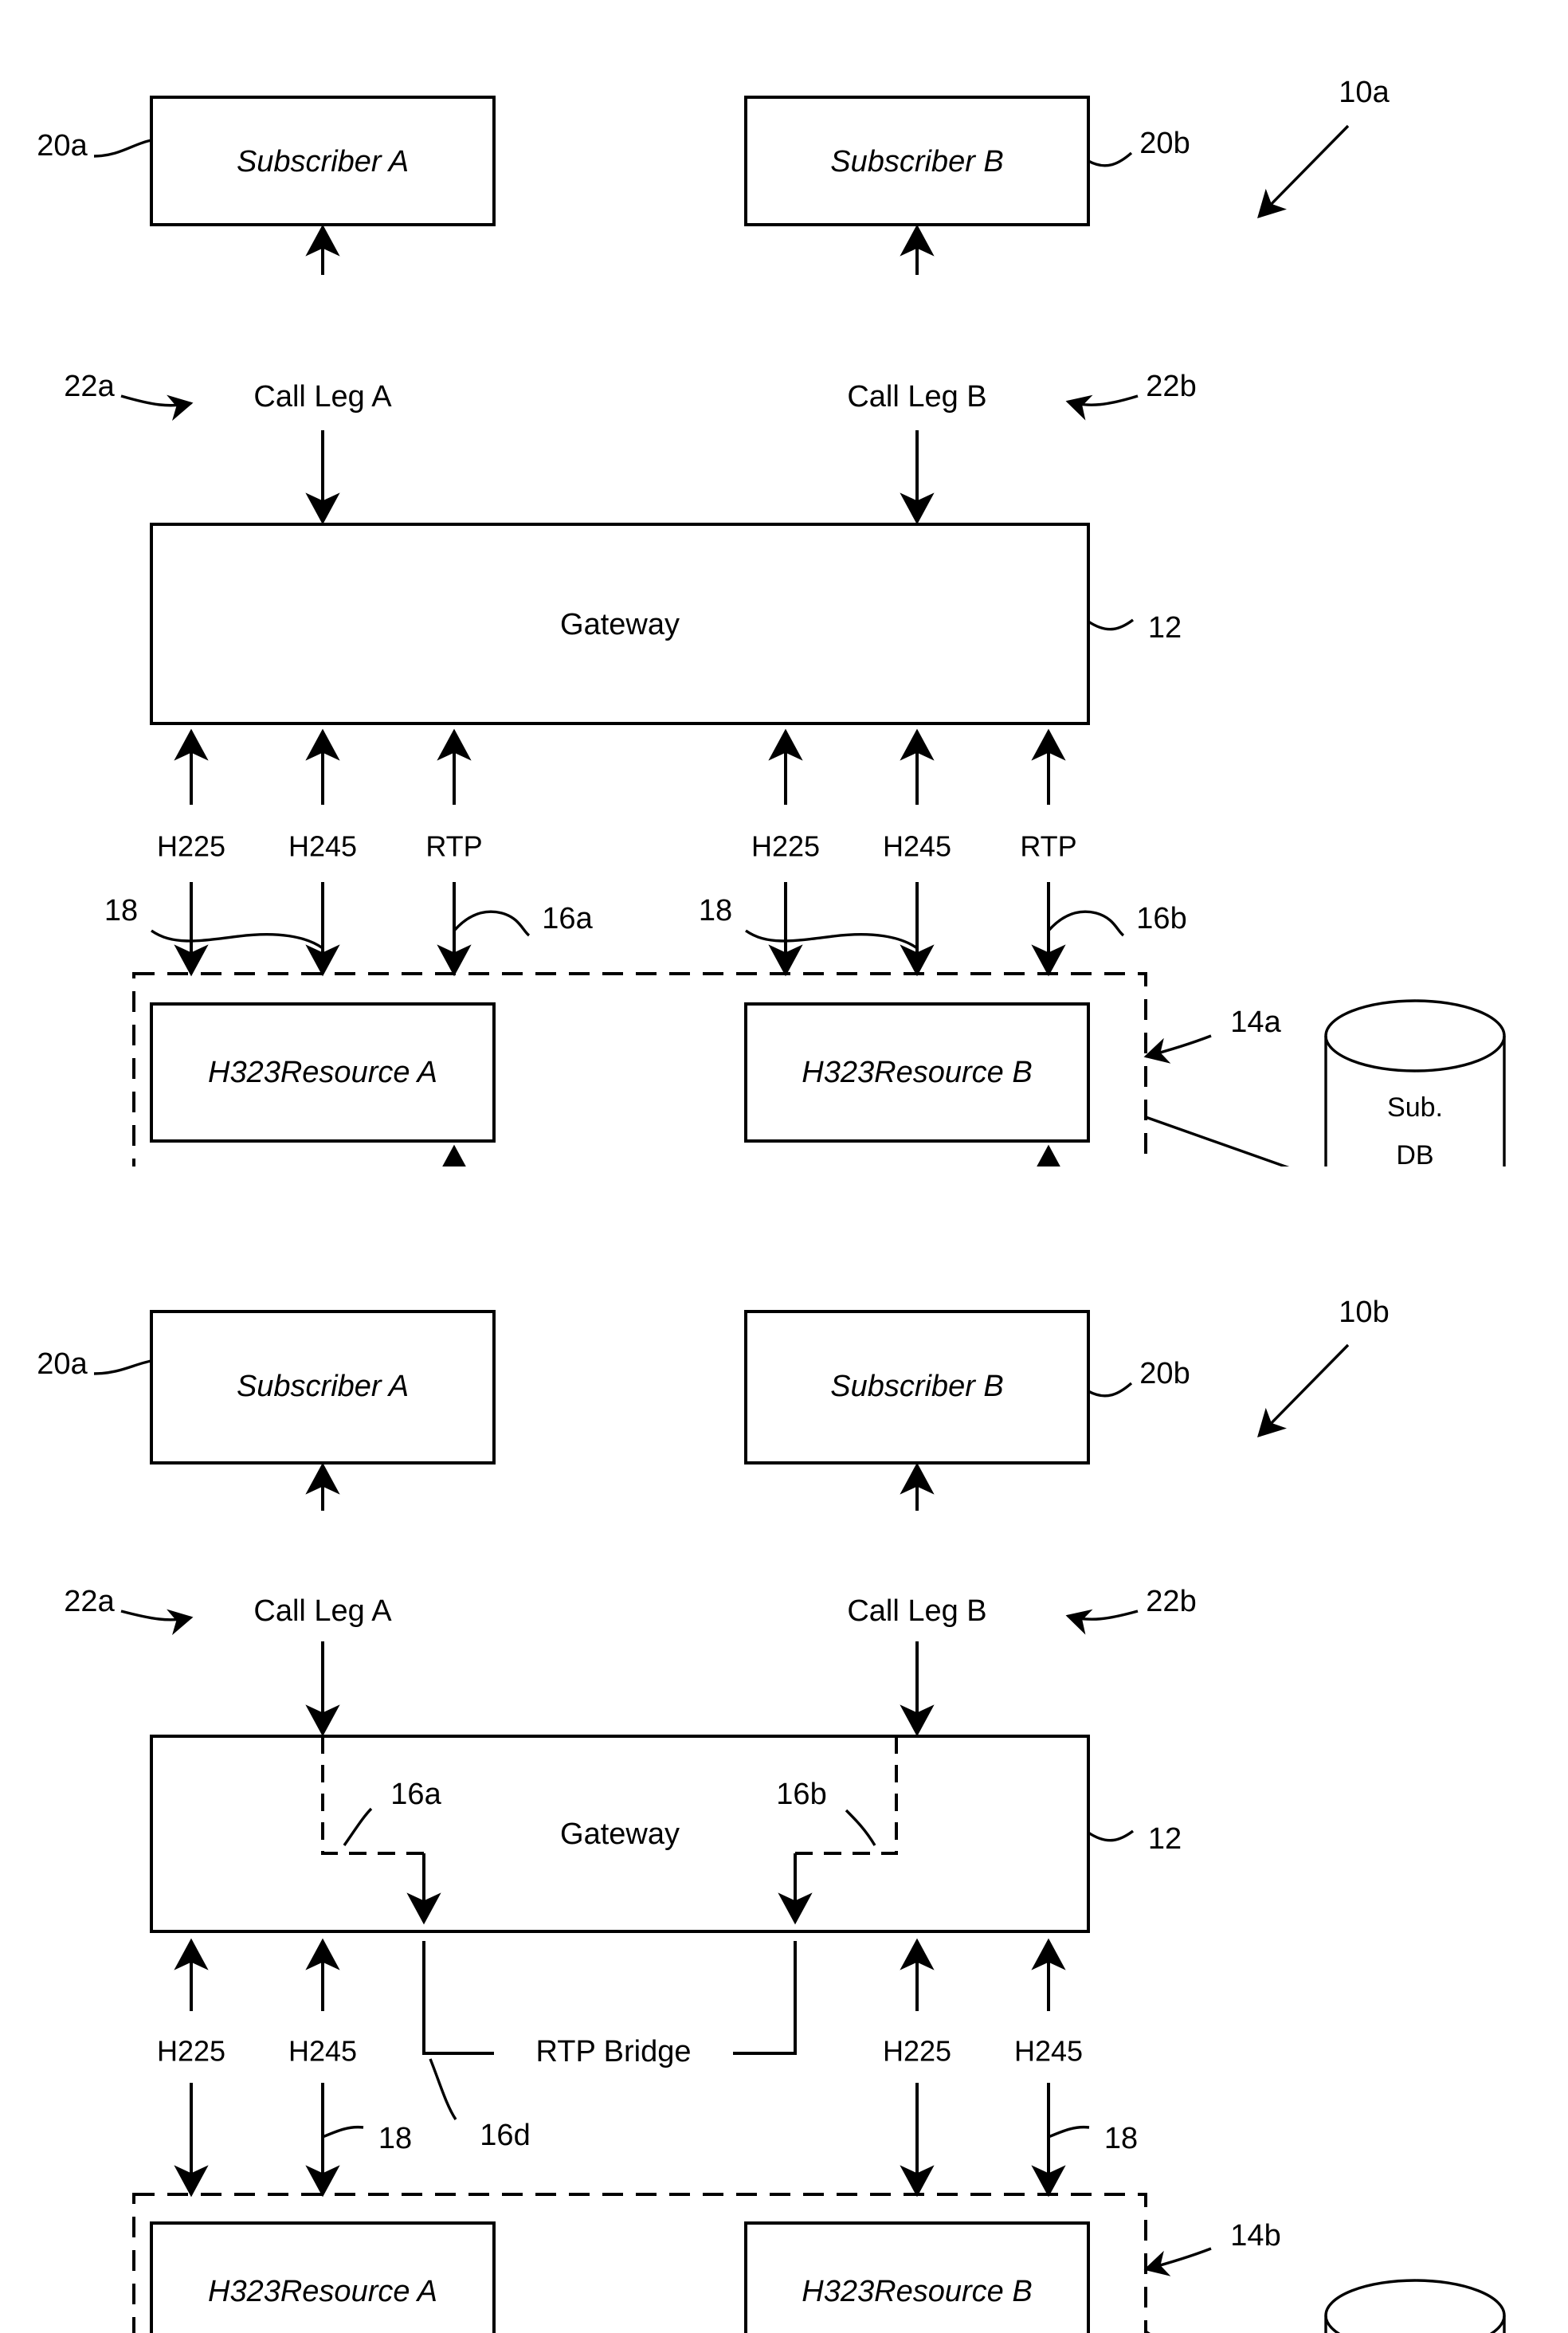  What do you see at coordinates (785, 846) in the screenshot?
I see `protocol-label-h225-right-fig1: H225` at bounding box center [785, 846].